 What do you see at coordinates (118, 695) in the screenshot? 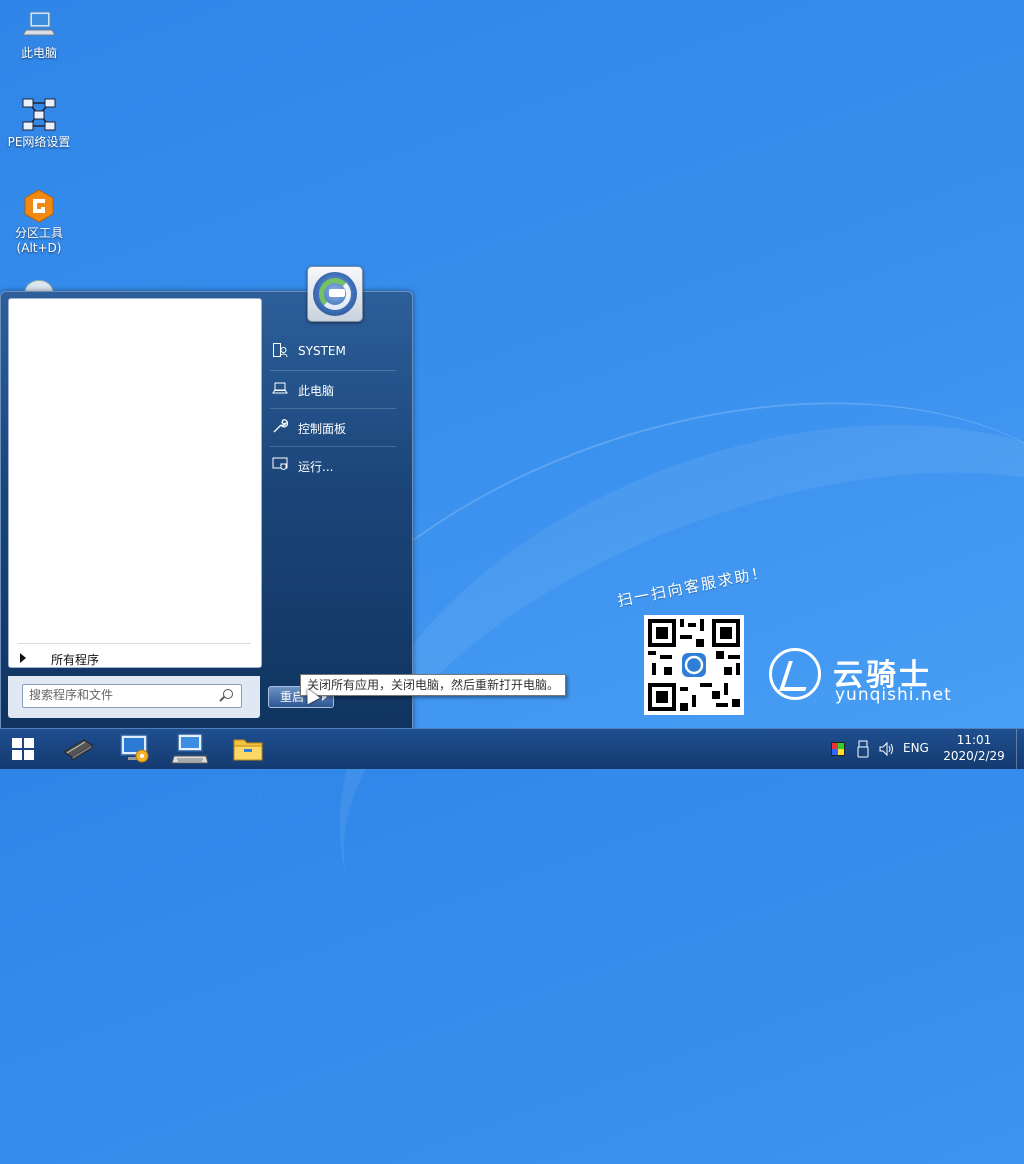
I see `search-input` at bounding box center [118, 695].